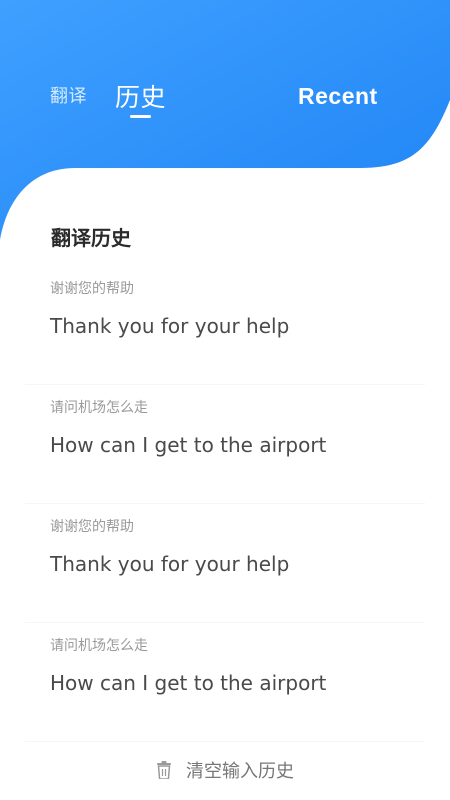 The height and width of the screenshot is (800, 450). I want to click on tab-translate: 翻译, so click(68, 95).